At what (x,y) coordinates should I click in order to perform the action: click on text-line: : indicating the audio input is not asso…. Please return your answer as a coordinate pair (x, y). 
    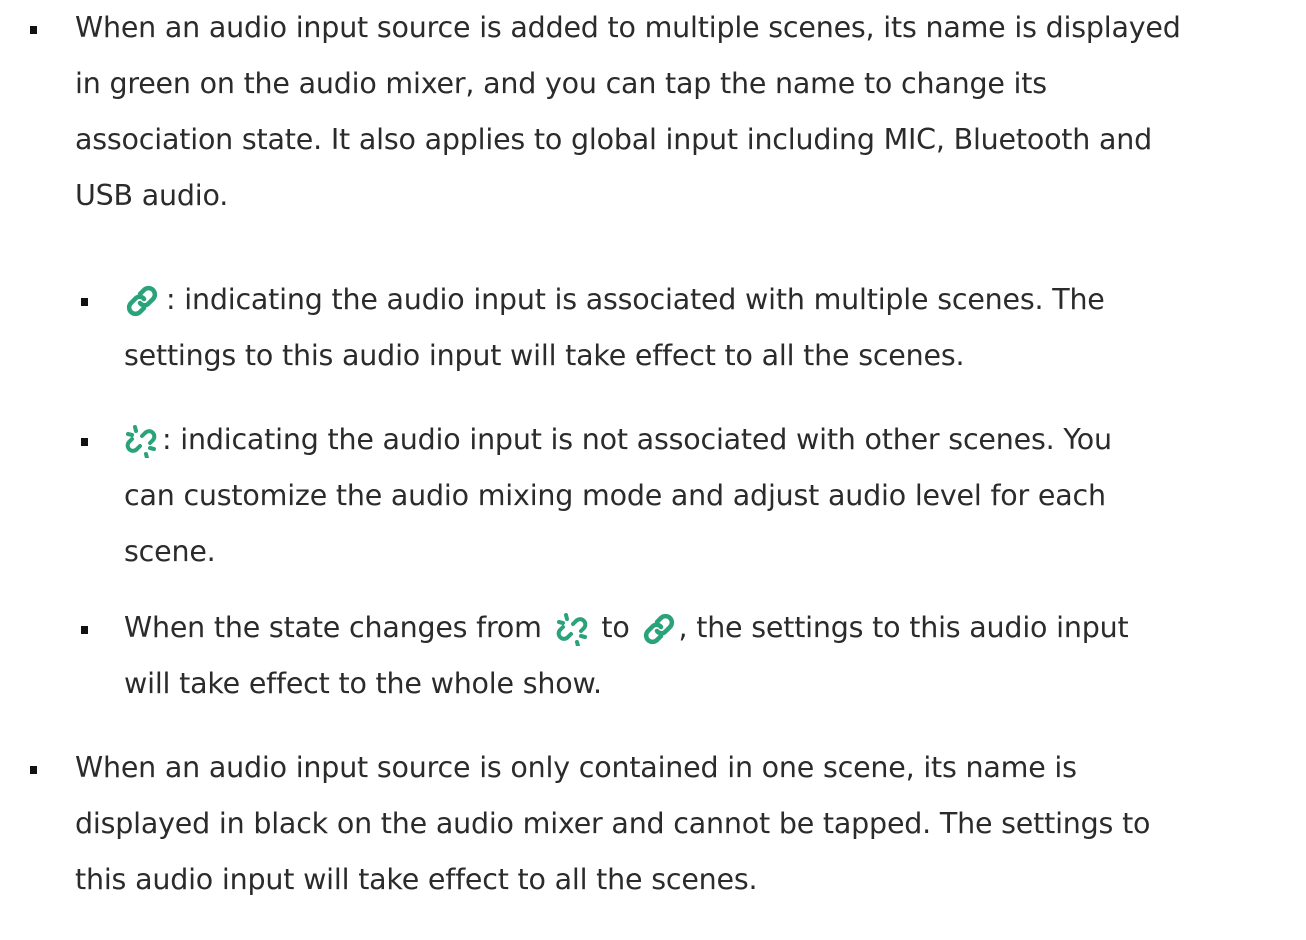
    Looking at the image, I should click on (637, 439).